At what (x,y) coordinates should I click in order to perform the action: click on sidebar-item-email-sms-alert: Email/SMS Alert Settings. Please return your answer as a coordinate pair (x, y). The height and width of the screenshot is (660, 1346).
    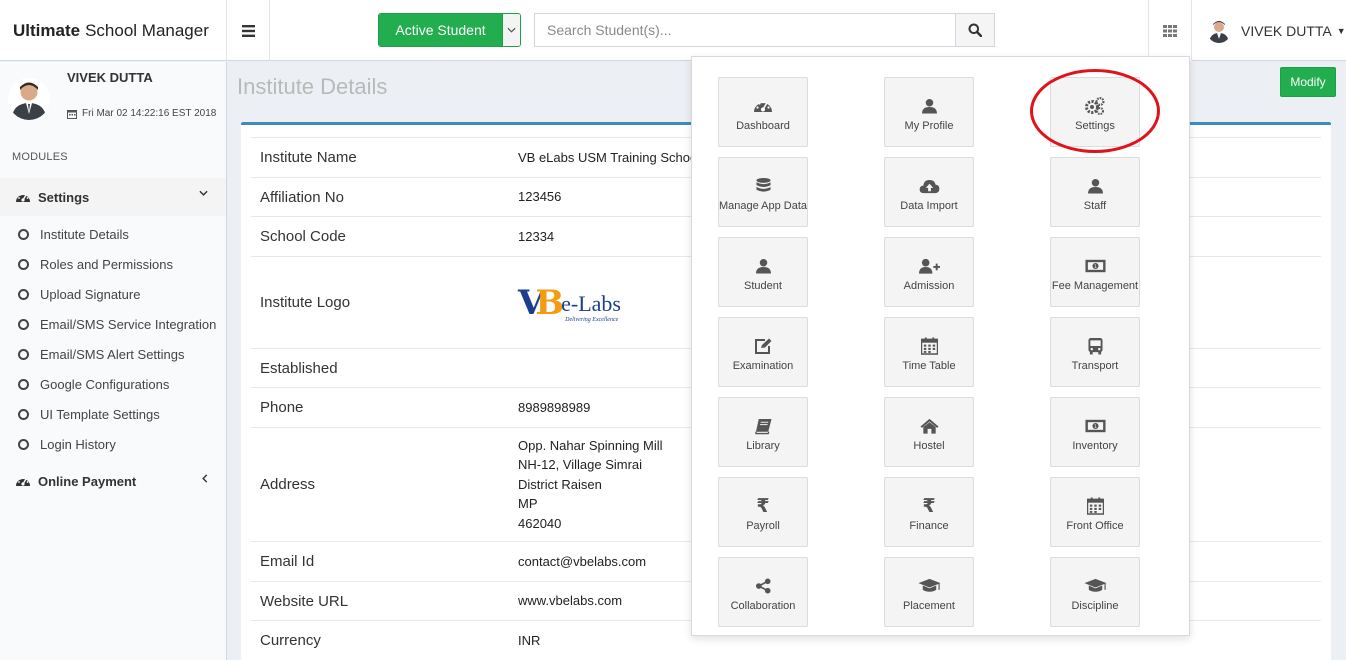
    Looking at the image, I should click on (113, 354).